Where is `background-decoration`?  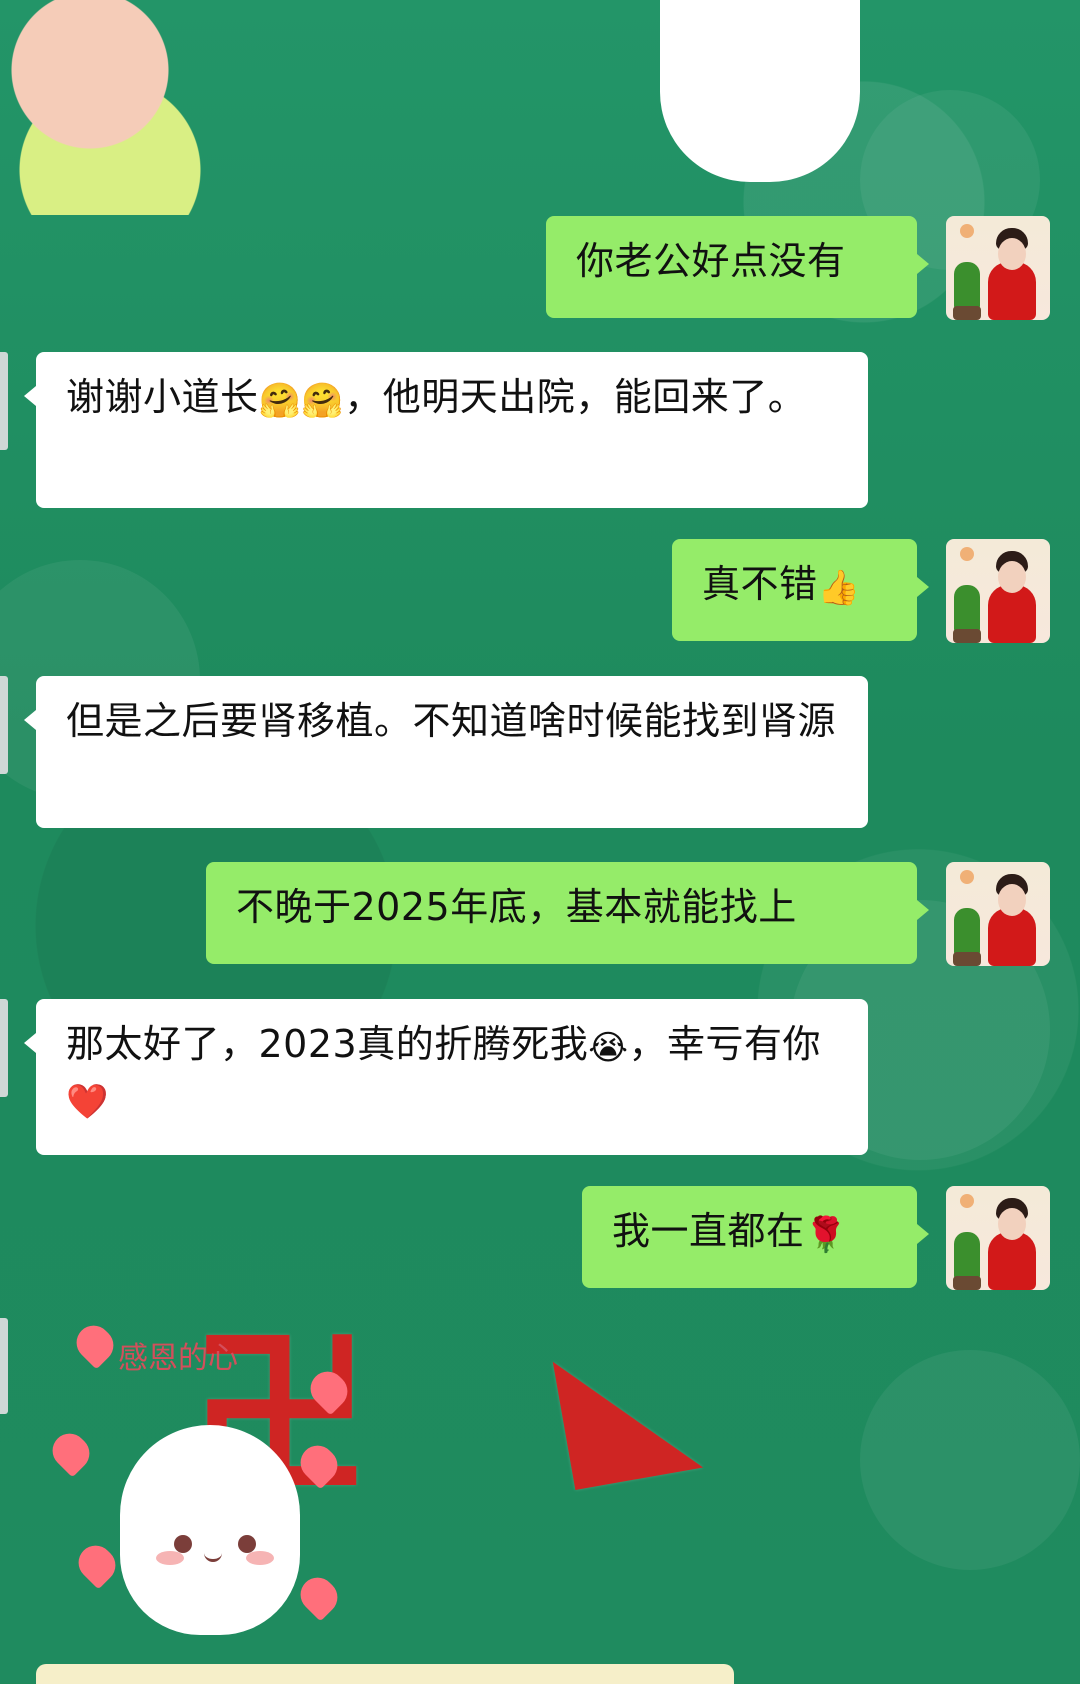 background-decoration is located at coordinates (970, 1460).